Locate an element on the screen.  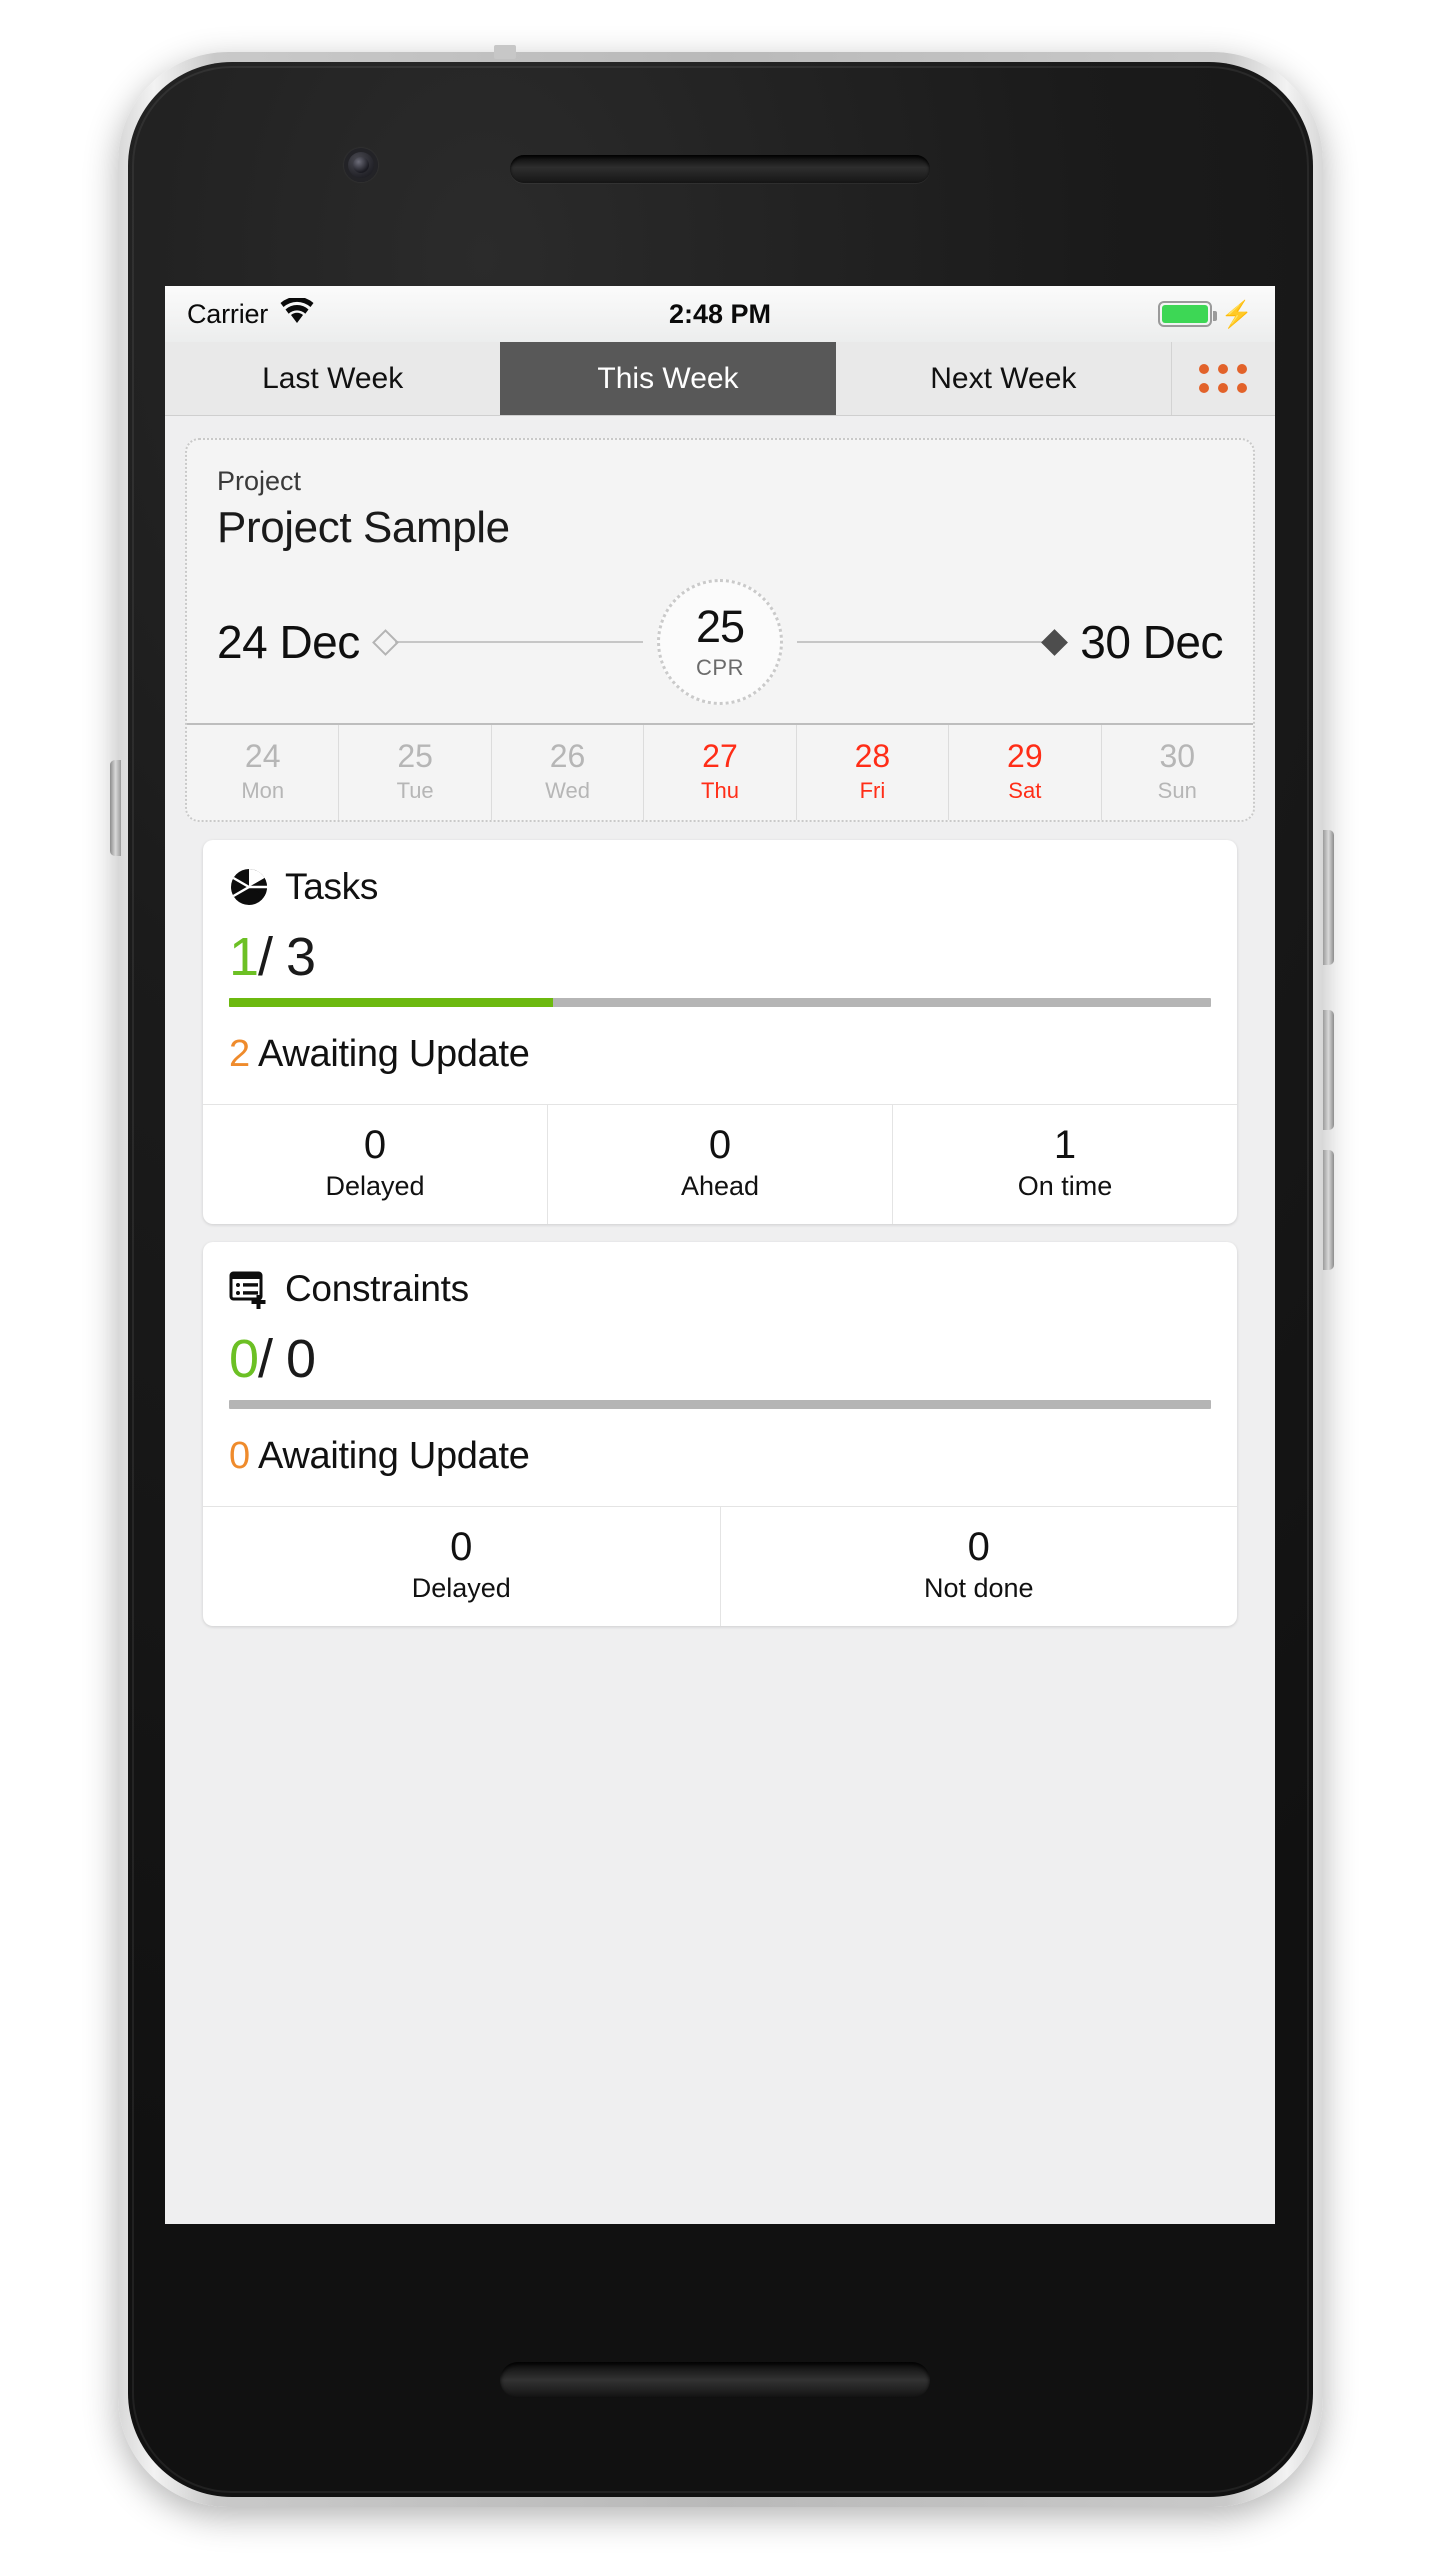
status-bar-right: ⚡ is located at coordinates (1205, 314).